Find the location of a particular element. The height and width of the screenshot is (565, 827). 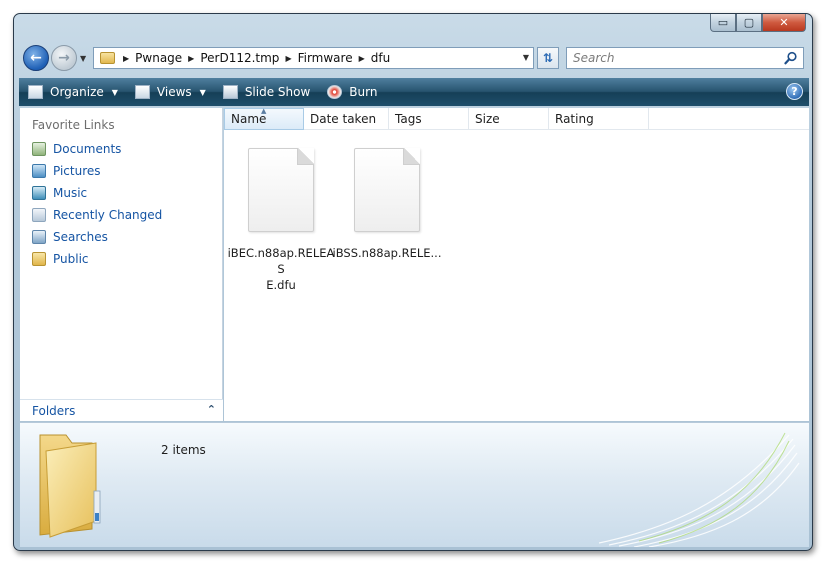

command-bar: Organize ▼ Views ▼ Slide Show Burn ? is located at coordinates (414, 92).